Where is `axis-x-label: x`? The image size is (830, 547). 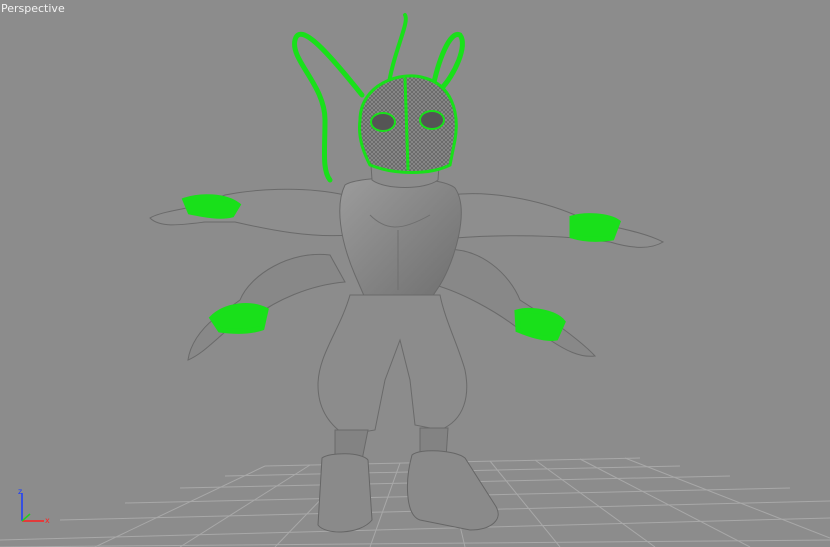
axis-x-label: x is located at coordinates (47, 520).